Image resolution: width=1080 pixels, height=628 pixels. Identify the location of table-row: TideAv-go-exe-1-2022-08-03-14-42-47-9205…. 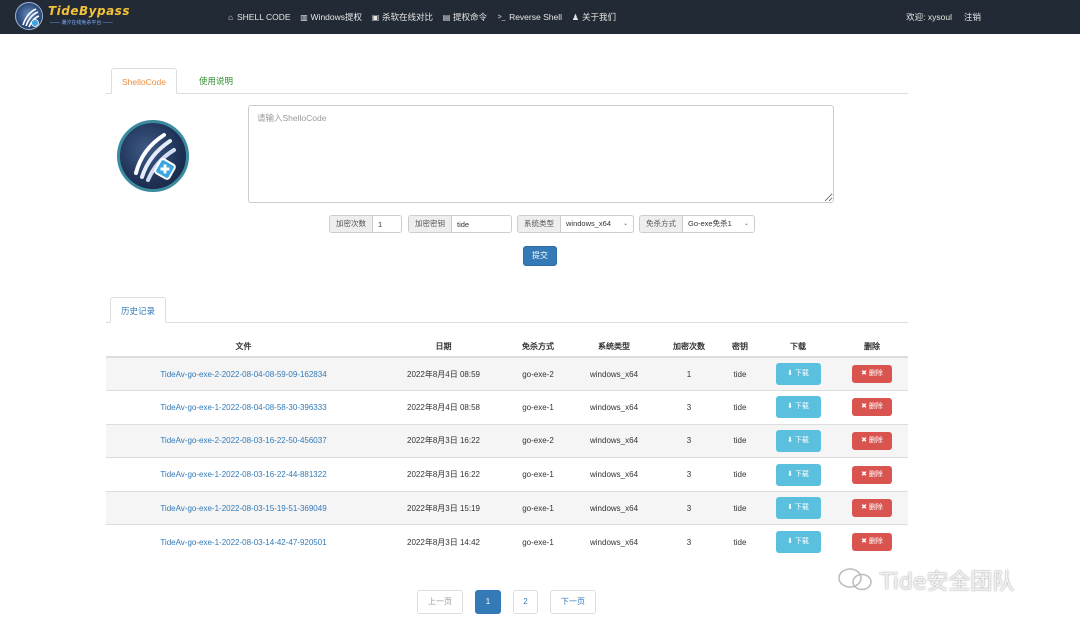
(507, 541).